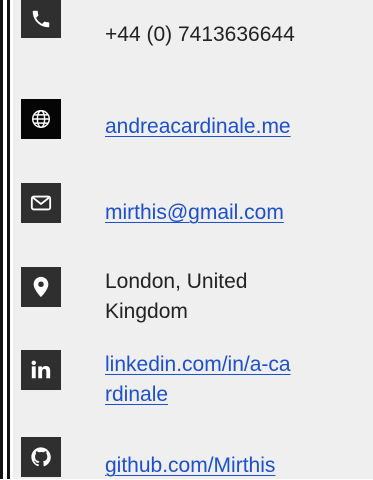 The image size is (373, 480). Describe the element at coordinates (136, 395) in the screenshot. I see `linkedin-link-line-2: rdinale` at that location.